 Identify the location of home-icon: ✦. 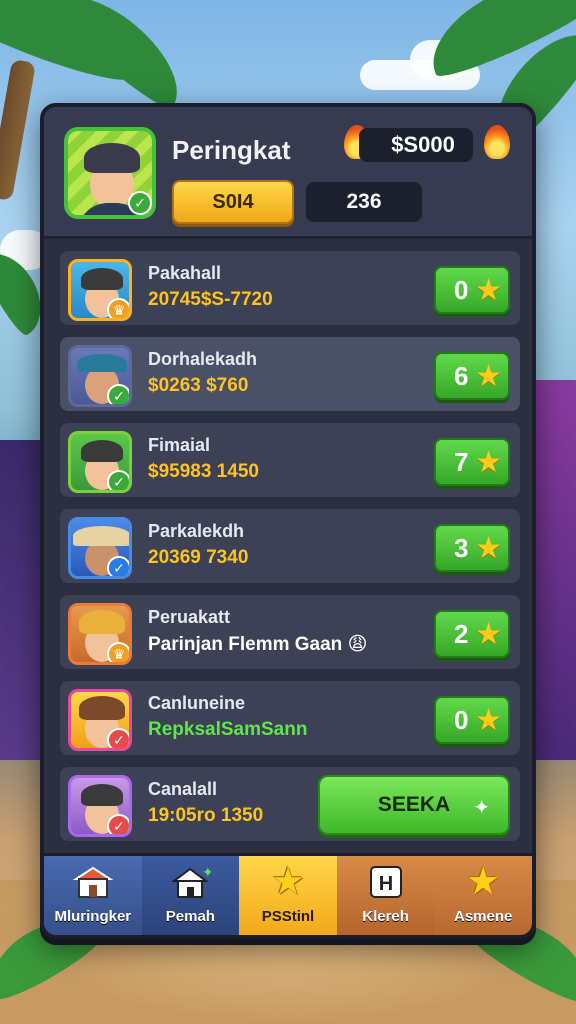
(190, 882).